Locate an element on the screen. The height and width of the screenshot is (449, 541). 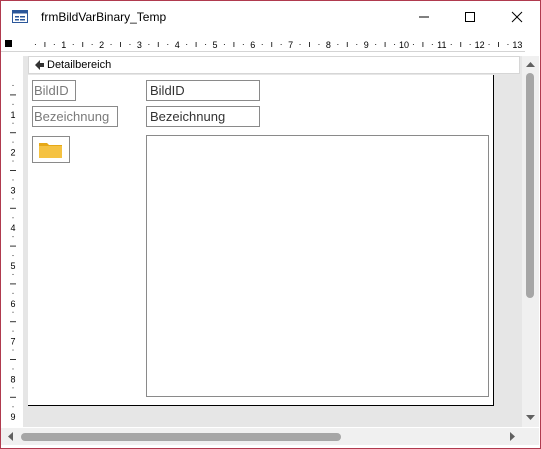
window-title: frmBildVarBinary_Temp is located at coordinates (104, 17).